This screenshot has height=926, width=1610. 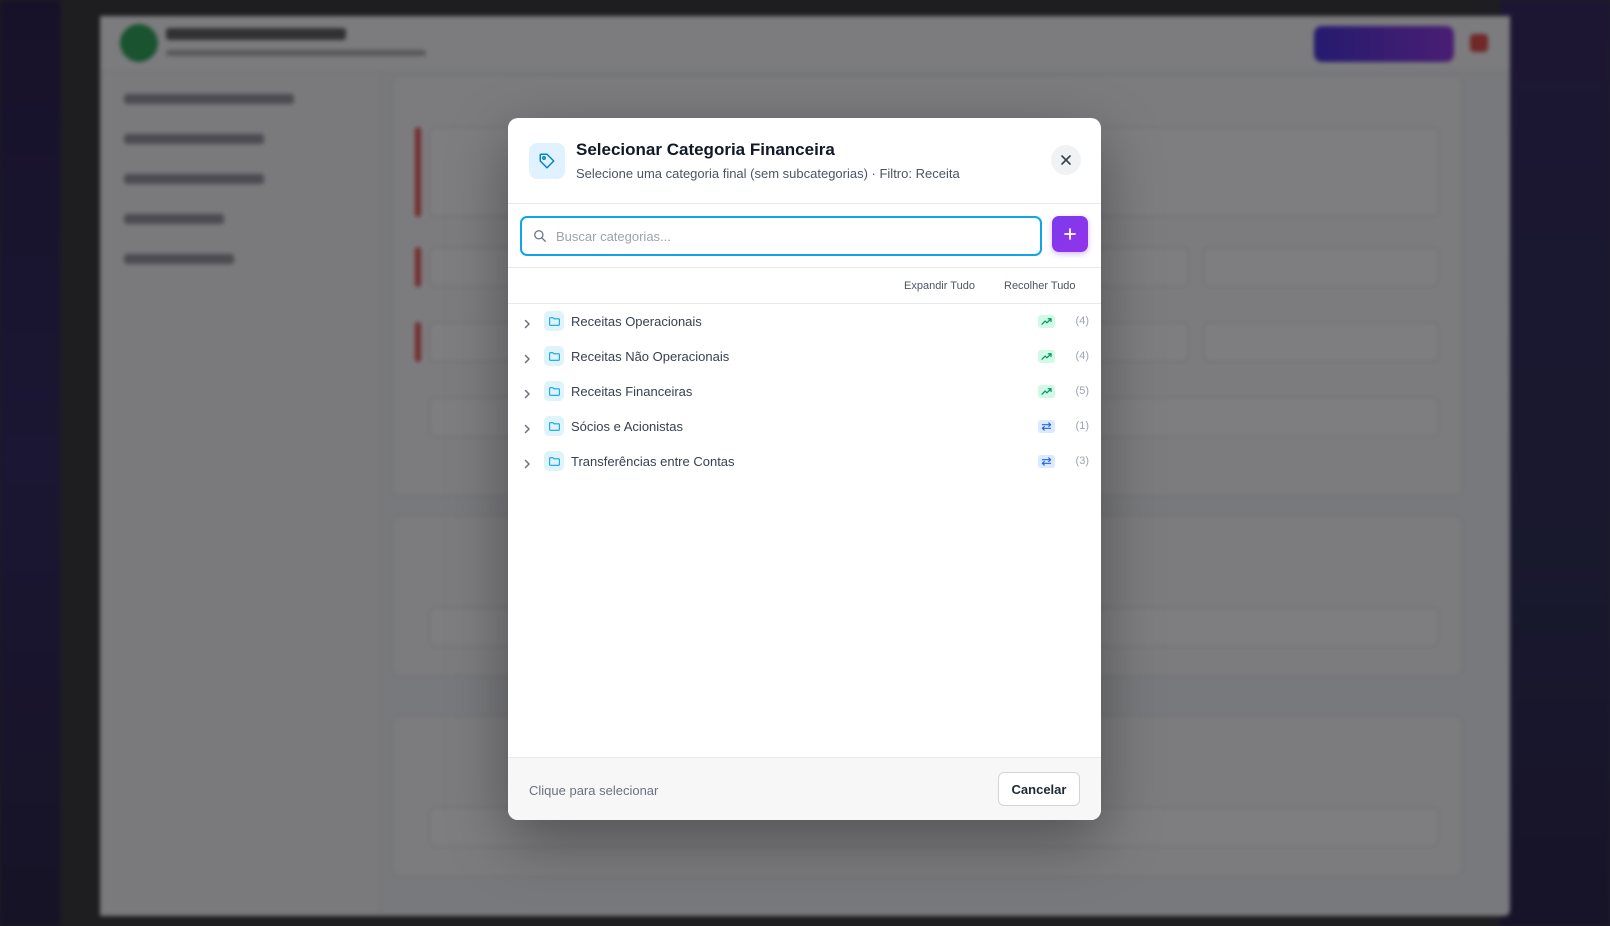 I want to click on category-label: Sócios e Acionistas, so click(x=627, y=426).